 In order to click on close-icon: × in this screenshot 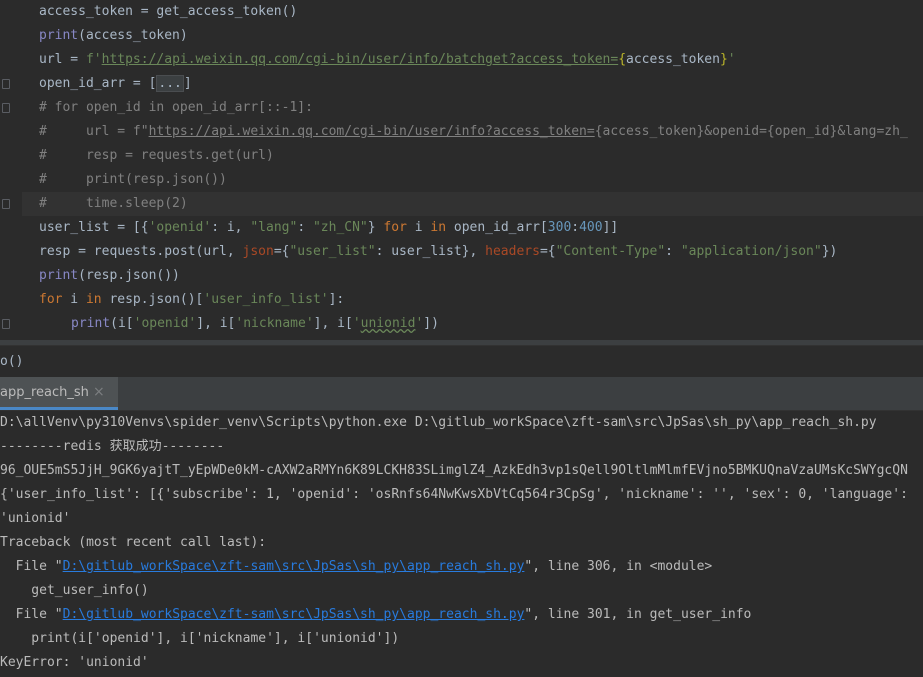, I will do `click(99, 392)`.